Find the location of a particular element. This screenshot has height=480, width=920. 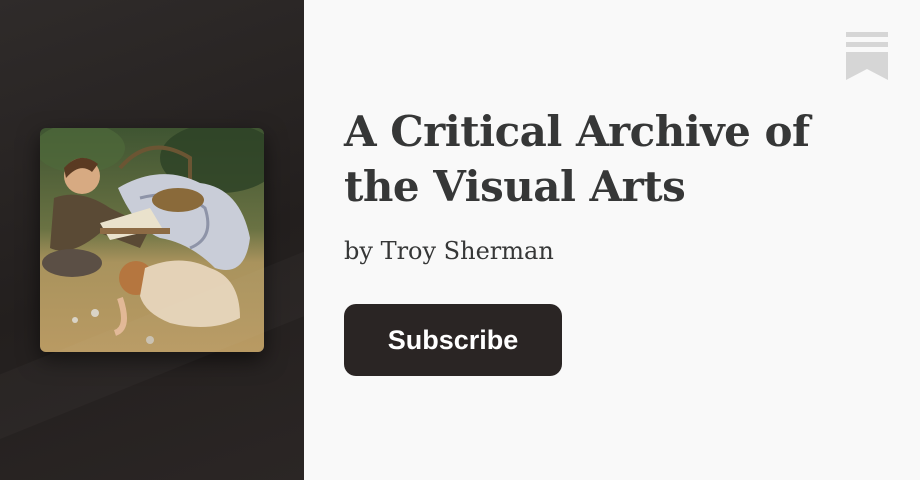

publication-title: A Critical Archive of the Visual Arts is located at coordinates (577, 159).